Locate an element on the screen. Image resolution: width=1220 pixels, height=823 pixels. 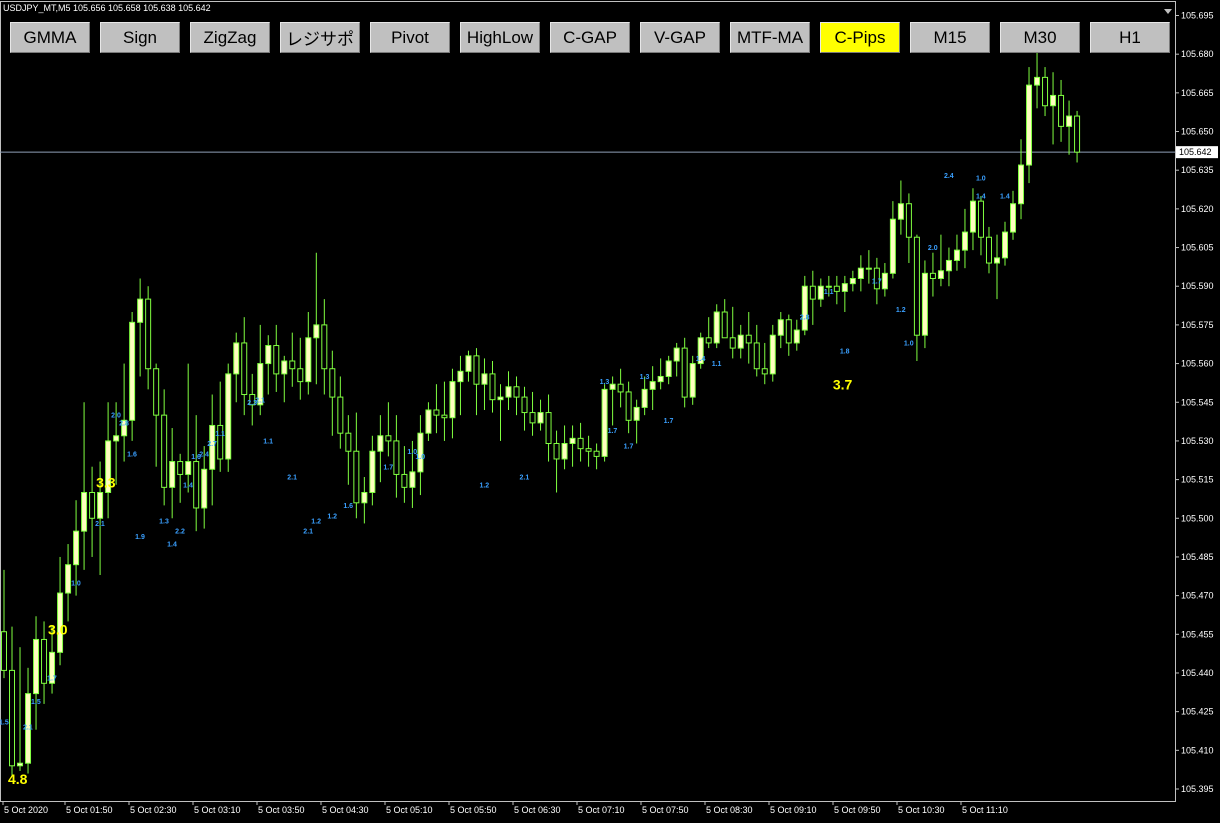
pips-label: 1.5 is located at coordinates (36, 702).